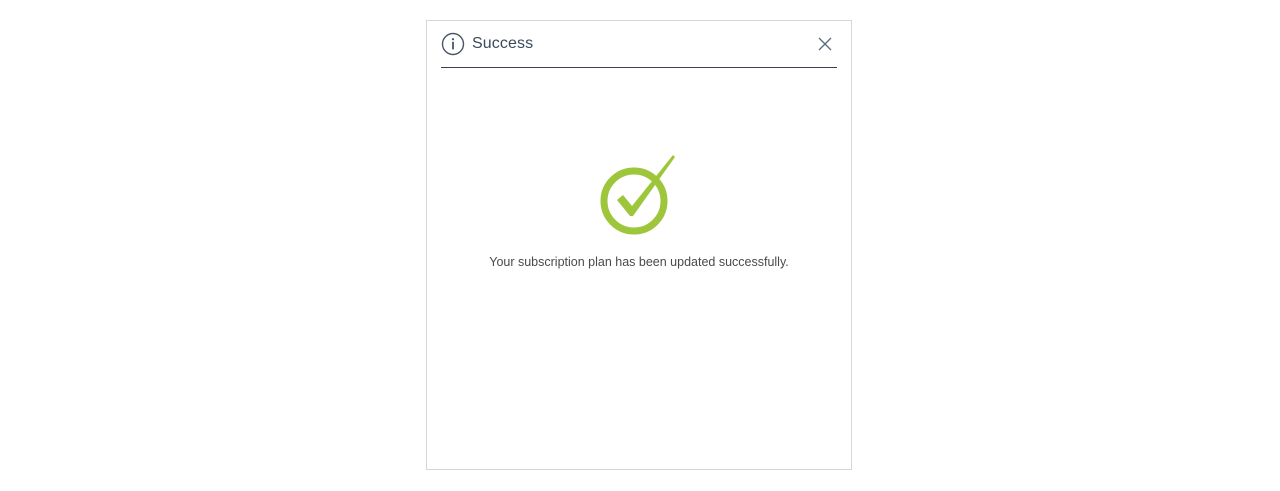 The image size is (1280, 491). I want to click on check-circle-icon, so click(638, 195).